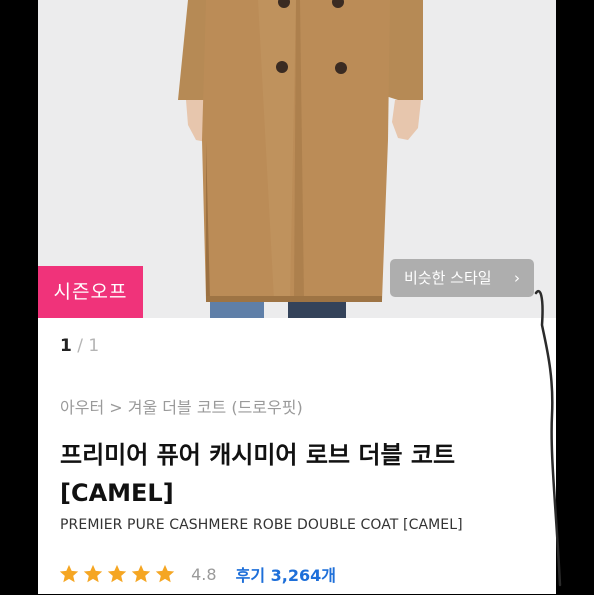 Image resolution: width=594 pixels, height=595 pixels. I want to click on breadcrumb-category: 아우터, so click(82, 407).